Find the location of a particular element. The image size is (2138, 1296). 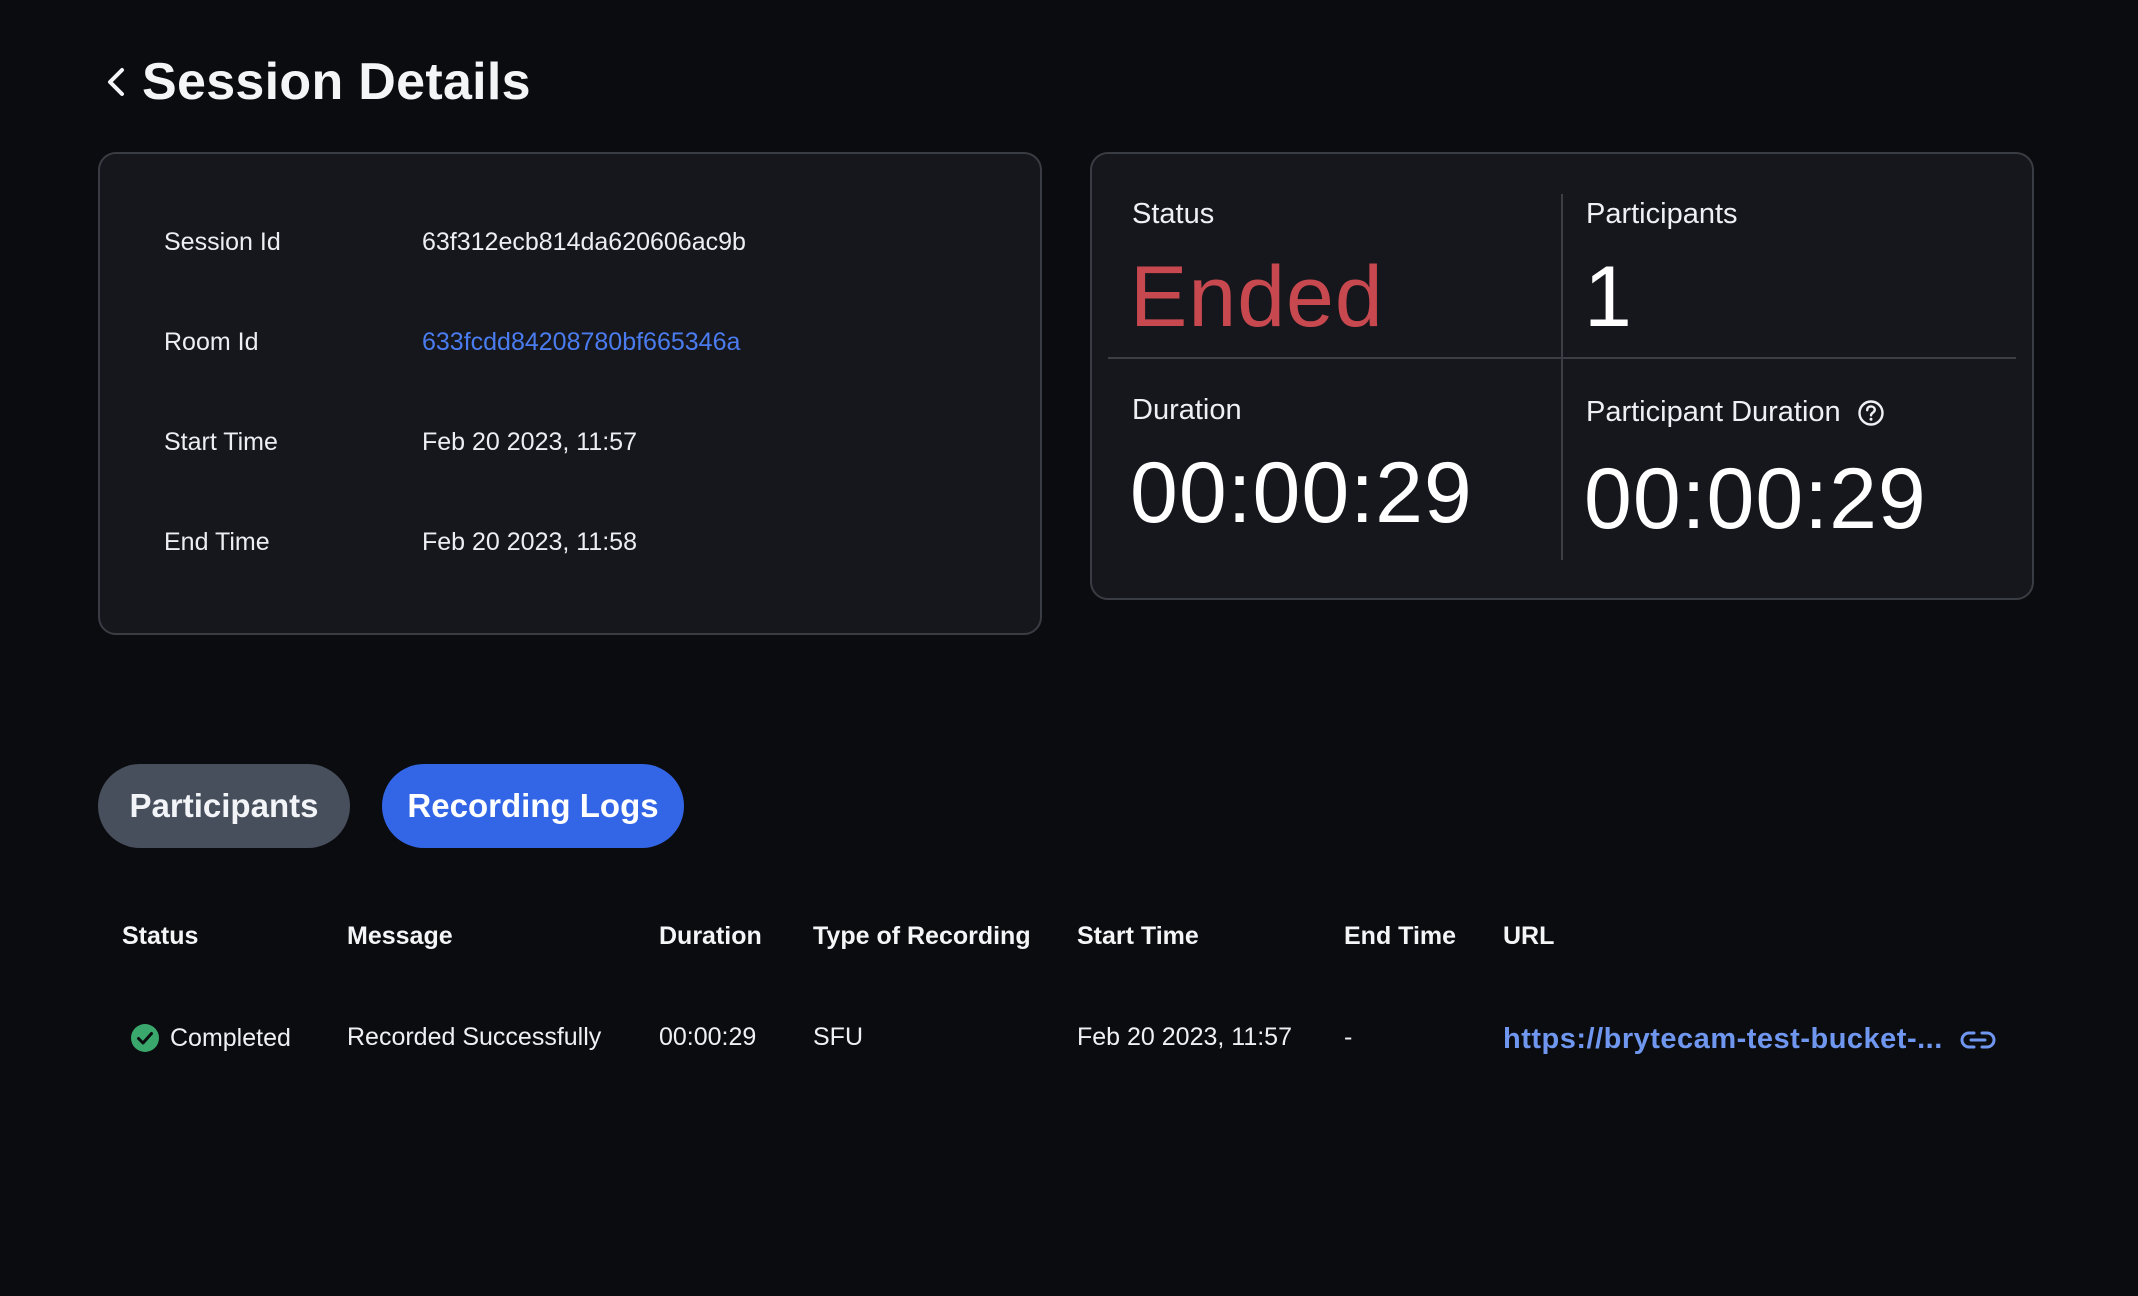

column-header-start-time: Start Time is located at coordinates (1138, 936).